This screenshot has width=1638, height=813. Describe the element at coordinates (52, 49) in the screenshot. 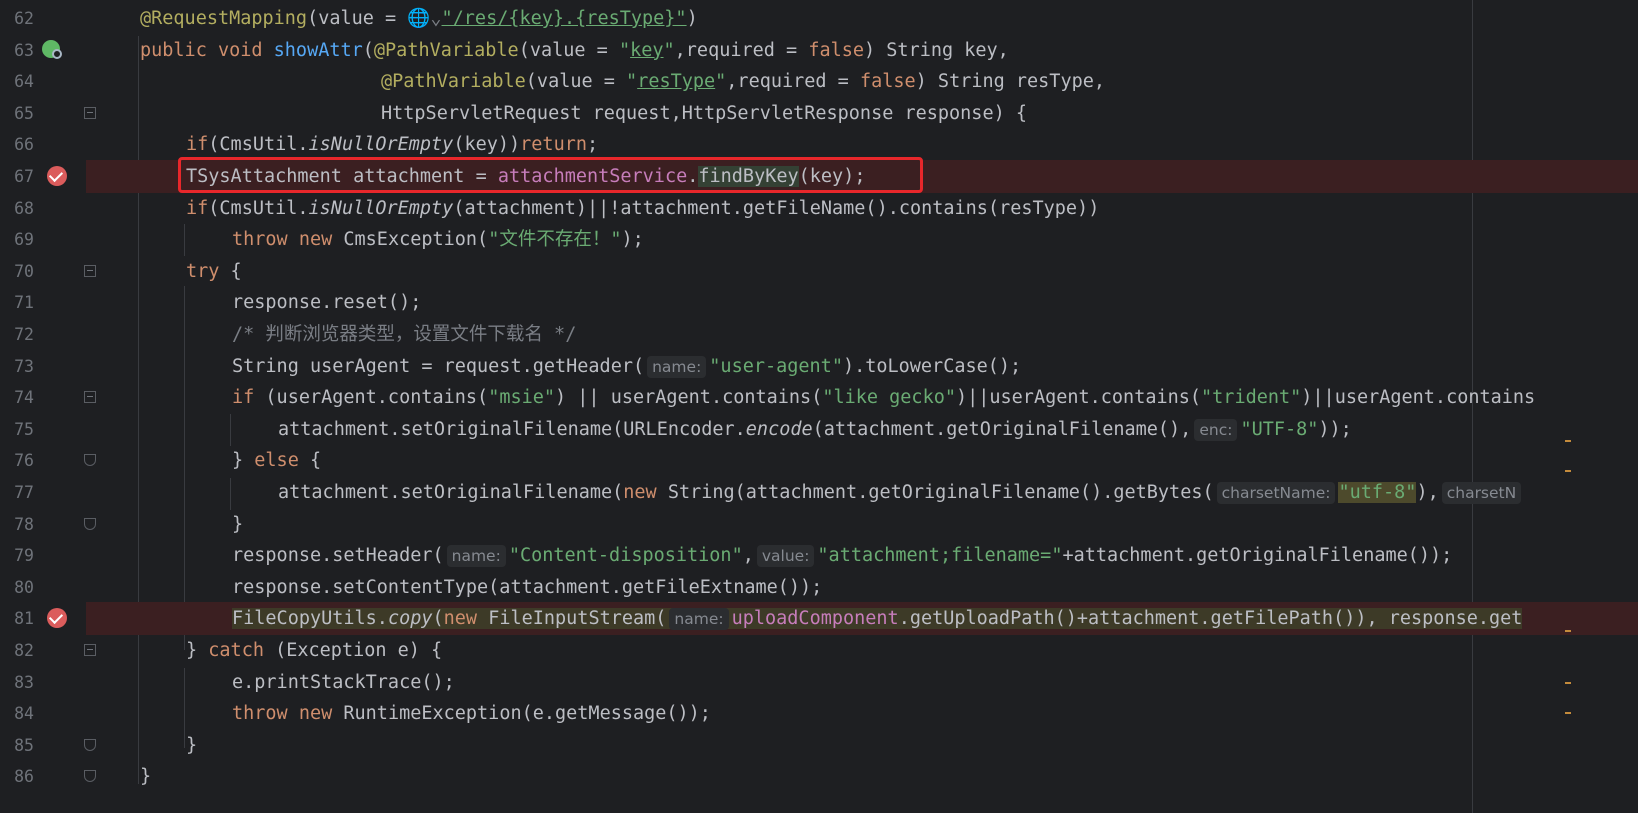

I see `web-endpoint-icon` at that location.